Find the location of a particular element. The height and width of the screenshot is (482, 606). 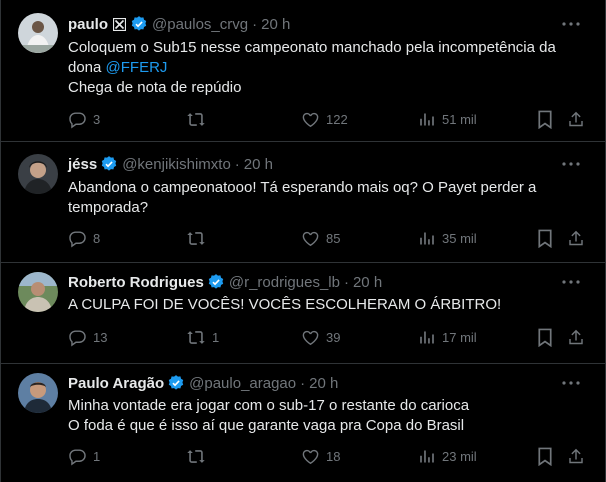

tweet-text-fragment: dona is located at coordinates (87, 67).